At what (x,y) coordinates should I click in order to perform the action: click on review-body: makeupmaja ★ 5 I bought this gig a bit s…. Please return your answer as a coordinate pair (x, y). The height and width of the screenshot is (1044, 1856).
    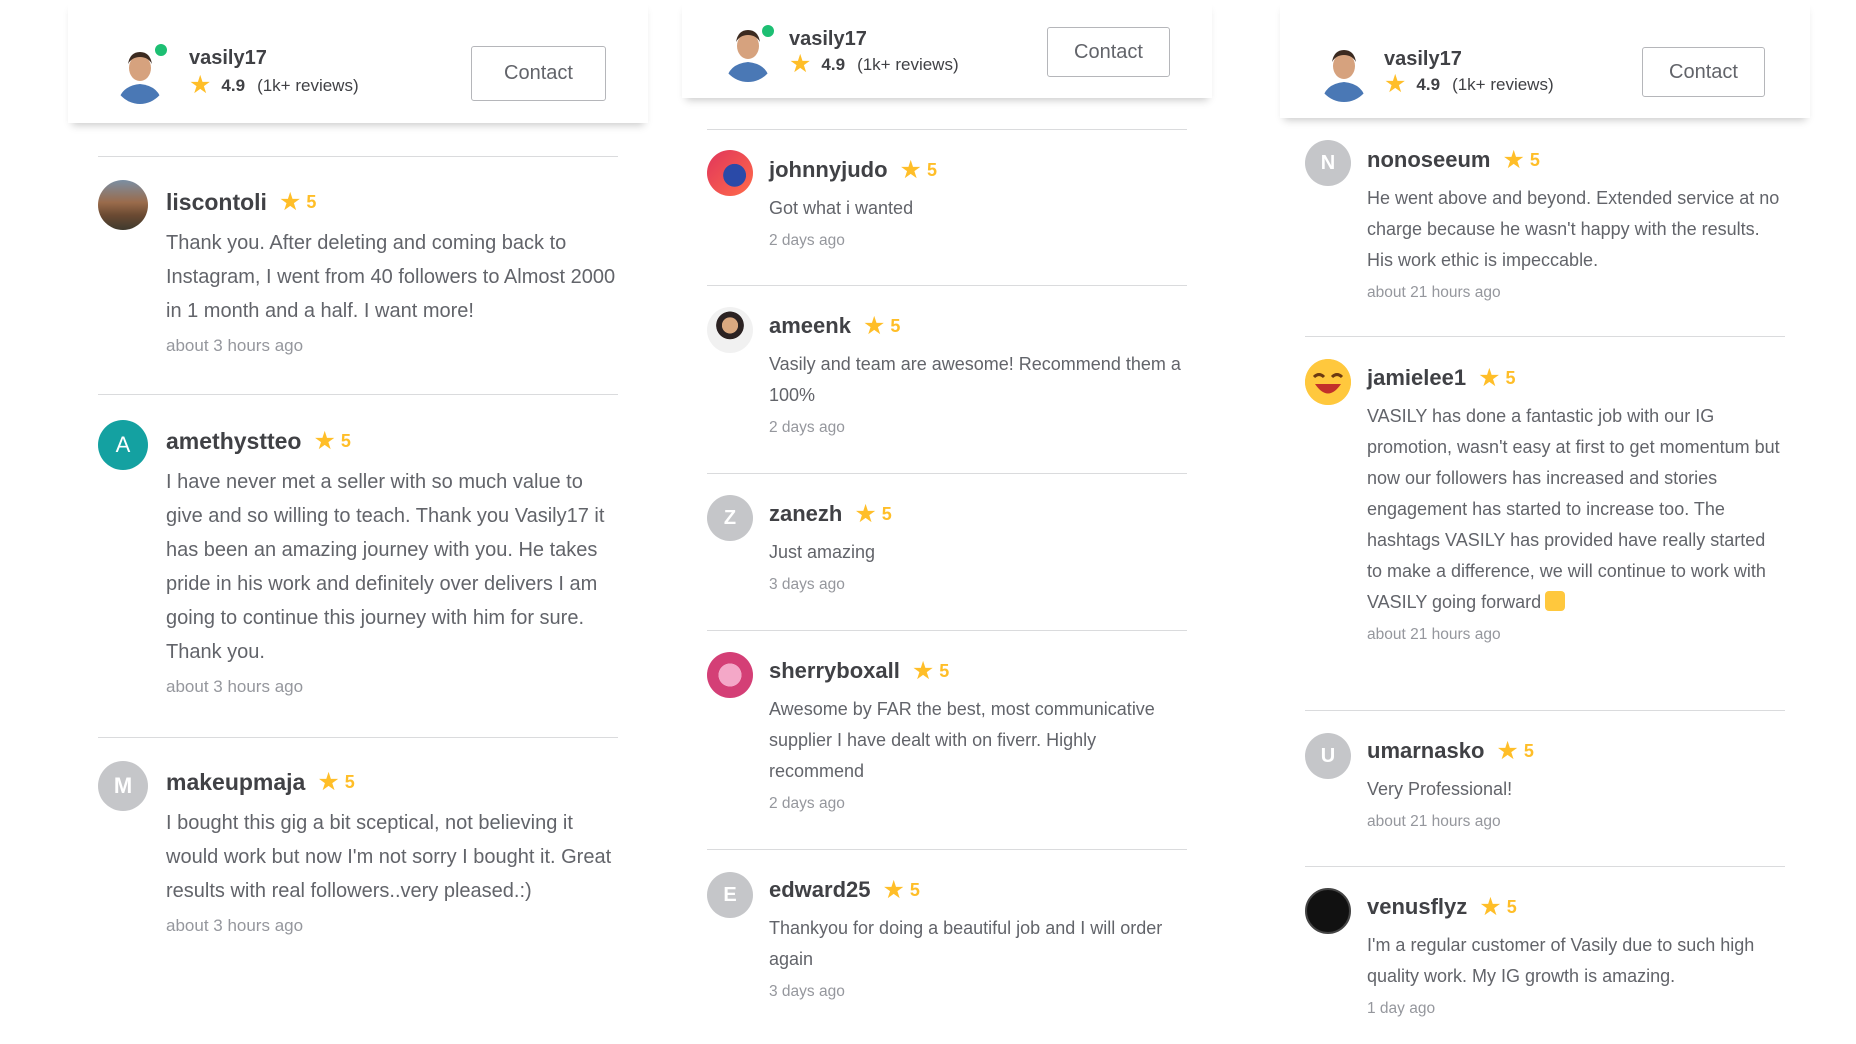
    Looking at the image, I should click on (392, 852).